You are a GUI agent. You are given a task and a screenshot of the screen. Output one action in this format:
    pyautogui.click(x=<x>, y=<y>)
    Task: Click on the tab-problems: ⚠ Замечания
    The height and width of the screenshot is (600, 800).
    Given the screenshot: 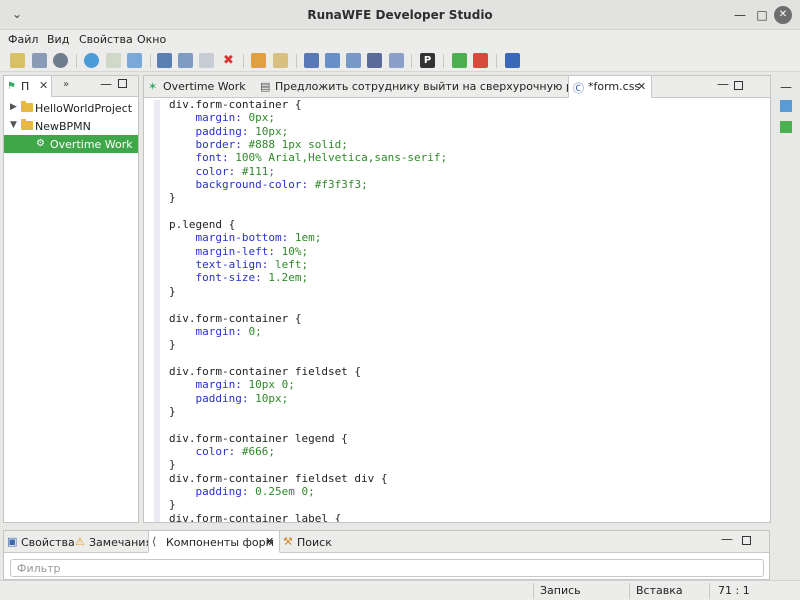 What is the action you would take?
    pyautogui.click(x=112, y=542)
    